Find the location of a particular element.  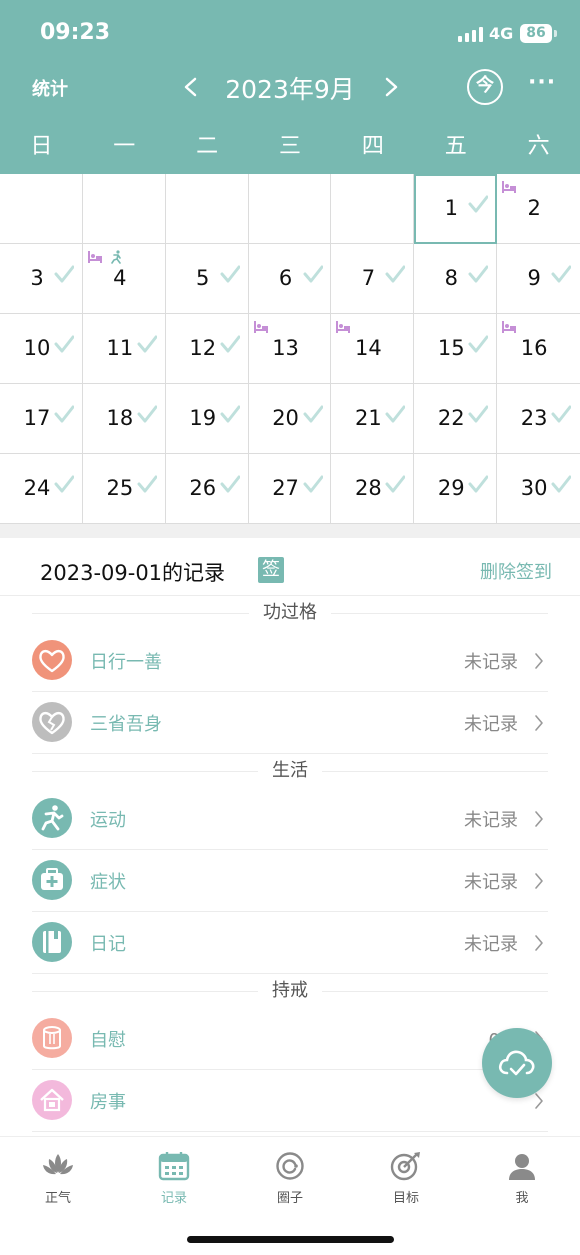

calendar-day: 17 is located at coordinates (41, 419).